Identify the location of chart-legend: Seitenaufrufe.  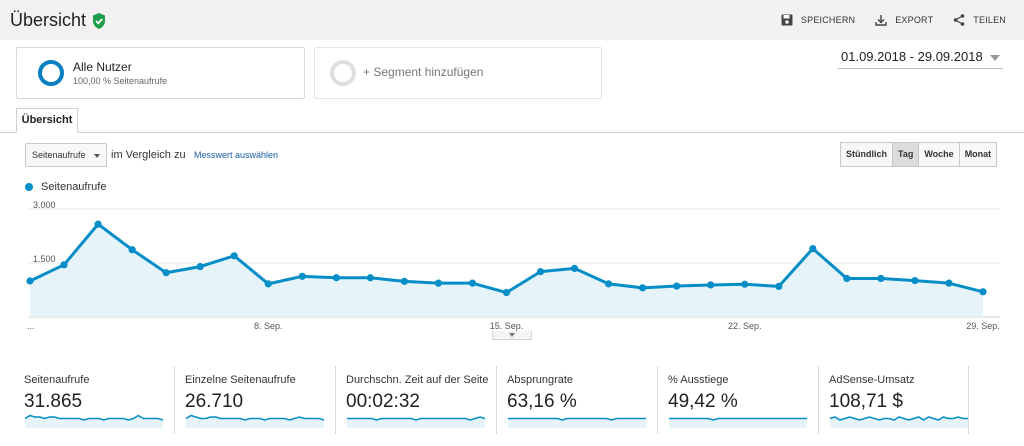
(65, 187).